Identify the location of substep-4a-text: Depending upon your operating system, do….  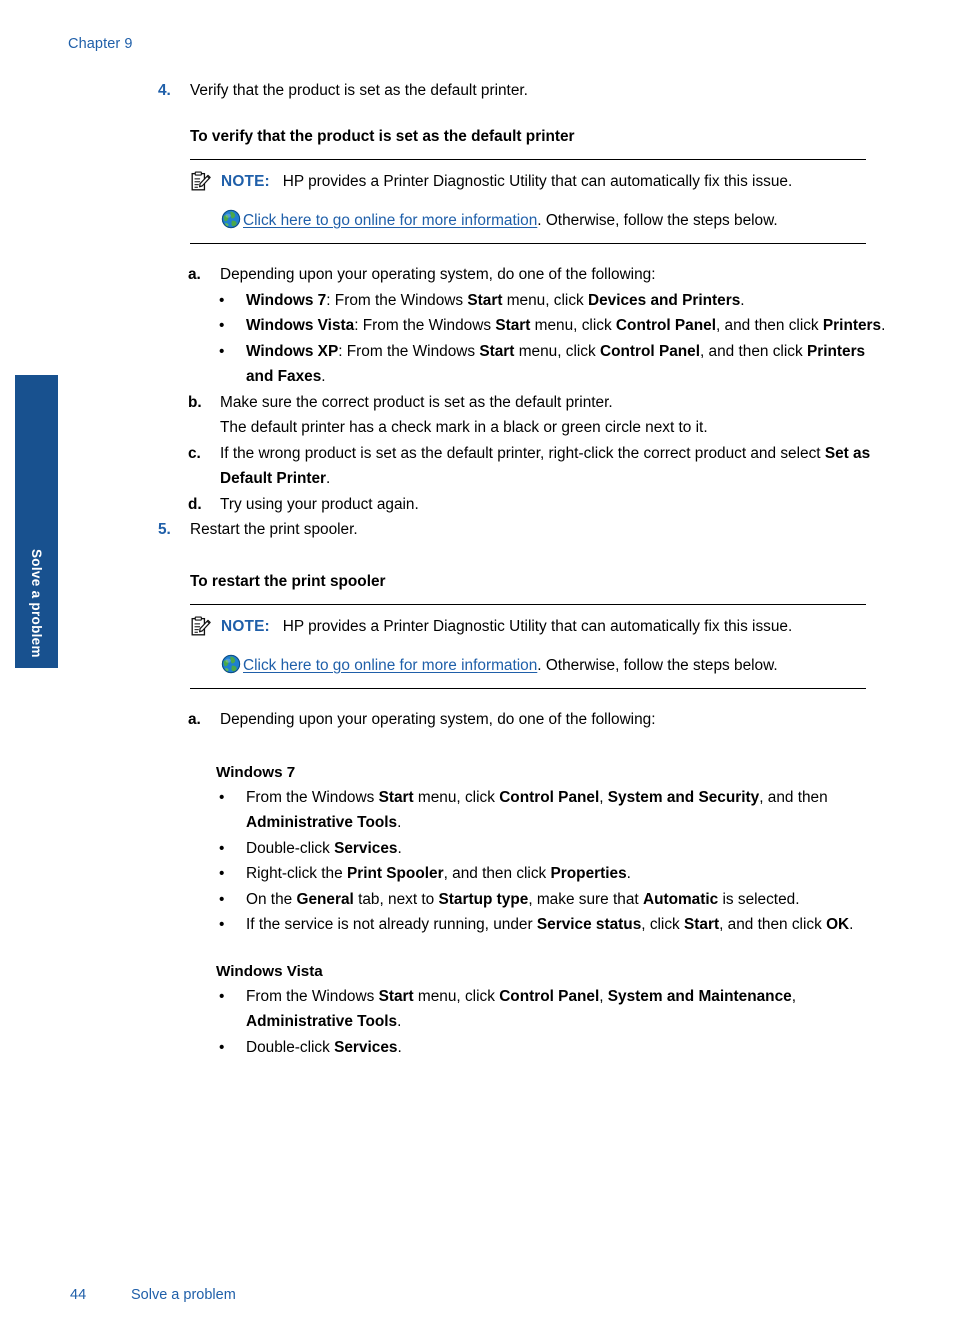
(438, 274).